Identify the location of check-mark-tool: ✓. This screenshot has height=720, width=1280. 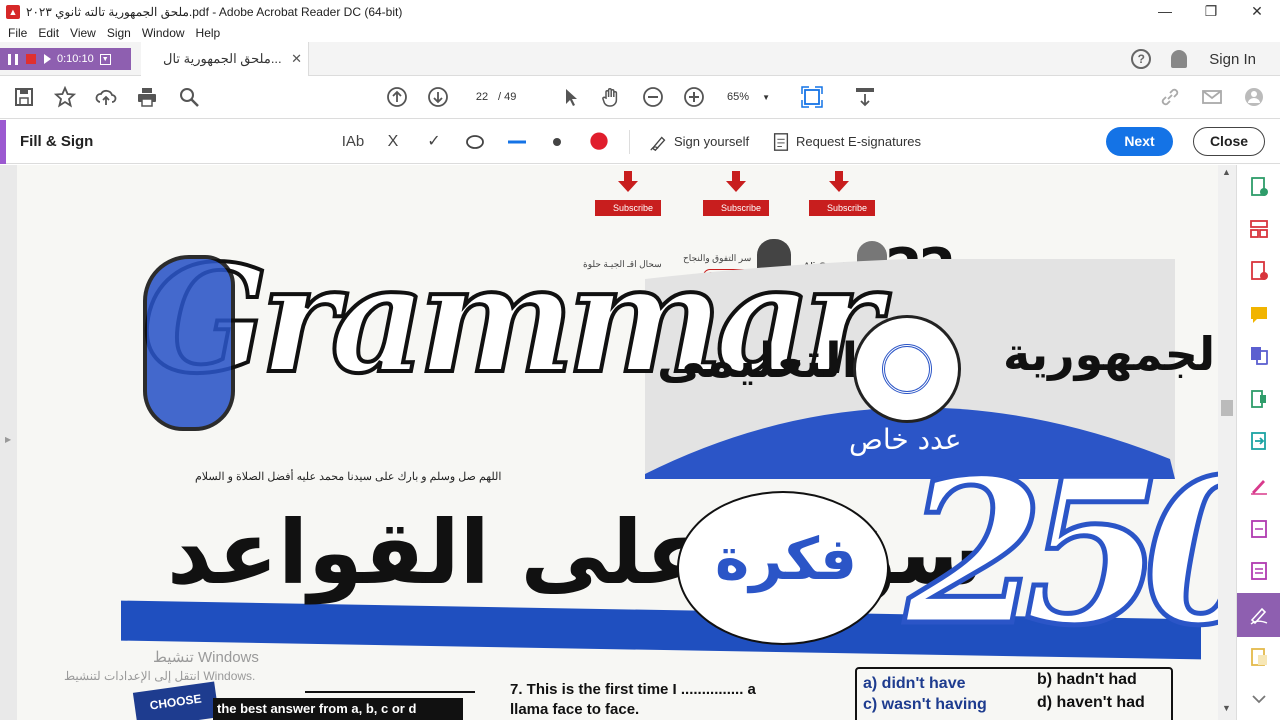
(434, 142).